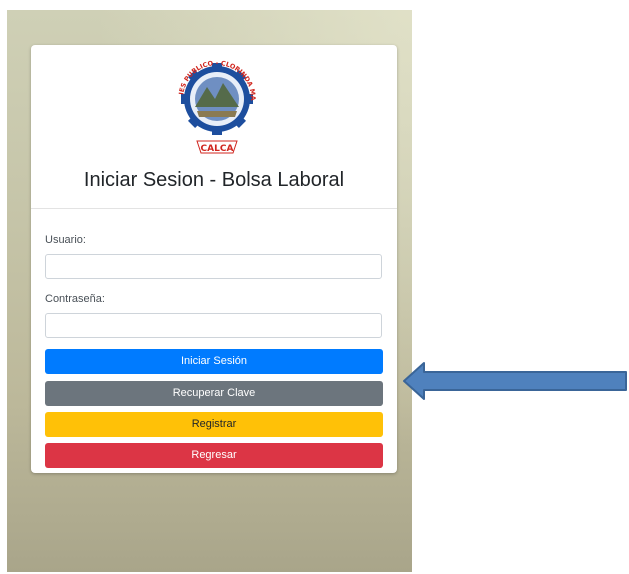 Image resolution: width=629 pixels, height=574 pixels. Describe the element at coordinates (217, 149) in the screenshot. I see `logo-place-text: CALCA` at that location.